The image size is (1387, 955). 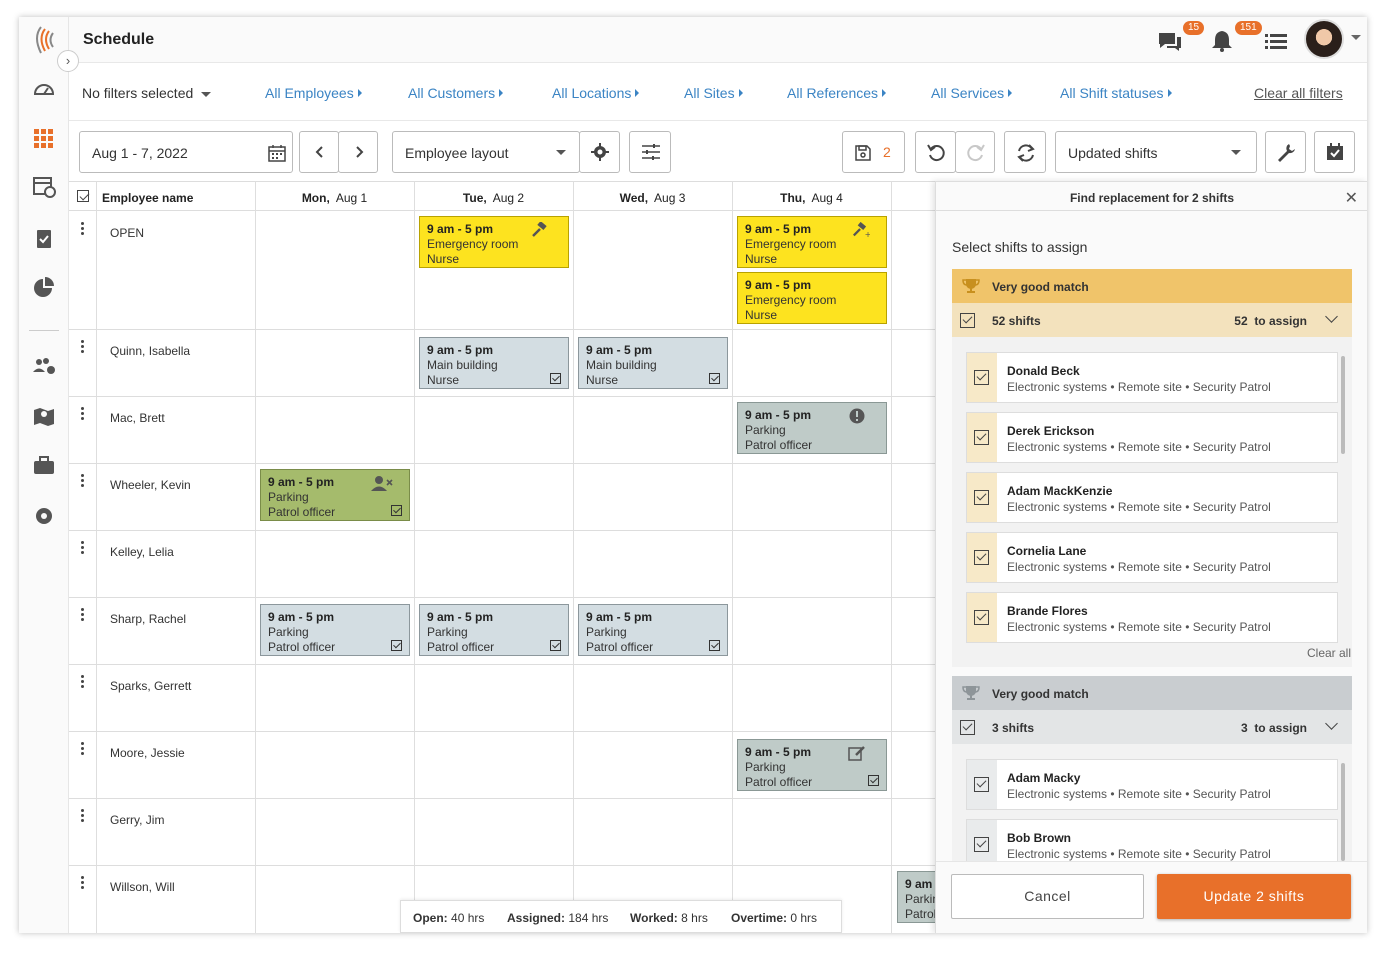 What do you see at coordinates (494, 630) in the screenshot?
I see `shift-card-sharp-tue: 9 am - 5 pm Parking Patrol officer` at bounding box center [494, 630].